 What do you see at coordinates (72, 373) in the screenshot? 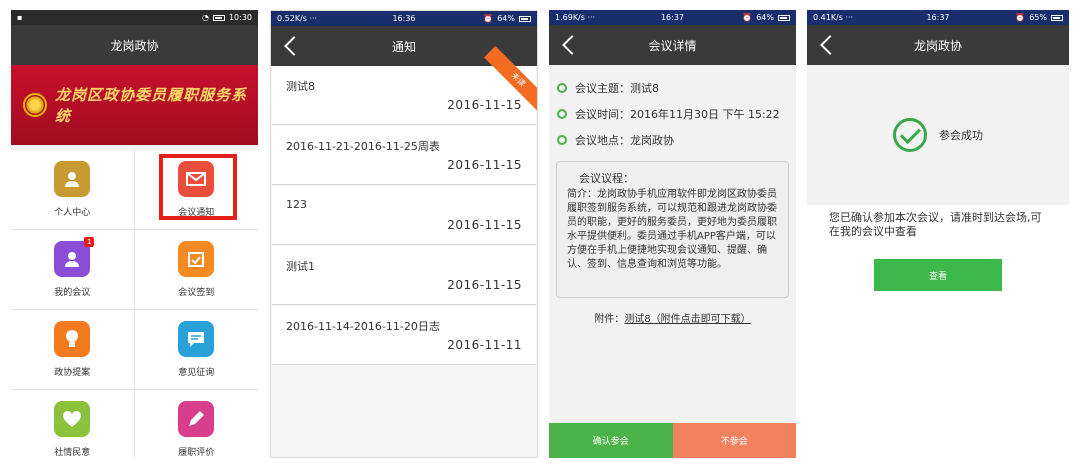
I see `tile-label: 政协提案` at bounding box center [72, 373].